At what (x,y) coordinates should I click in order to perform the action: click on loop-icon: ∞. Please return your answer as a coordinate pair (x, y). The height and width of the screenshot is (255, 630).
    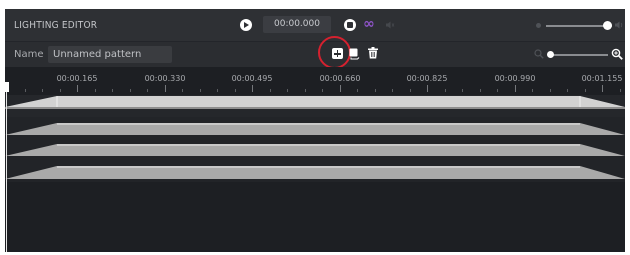
    Looking at the image, I should click on (369, 24).